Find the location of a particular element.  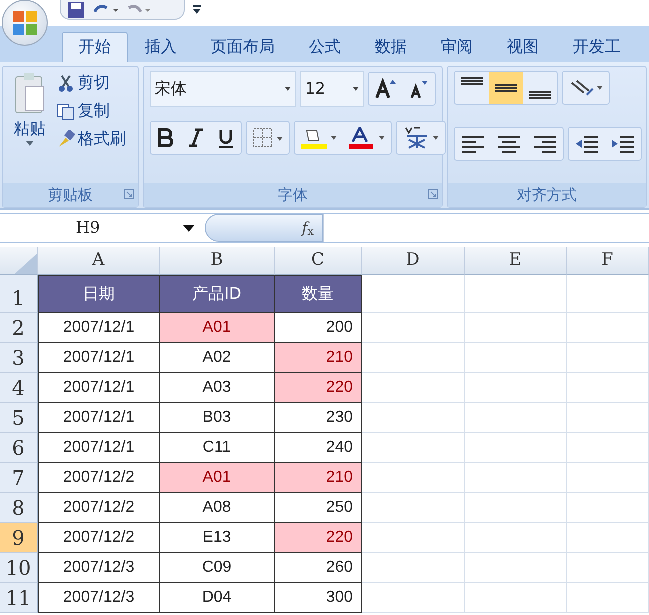

ribbon-tab: 数据 is located at coordinates (391, 47).